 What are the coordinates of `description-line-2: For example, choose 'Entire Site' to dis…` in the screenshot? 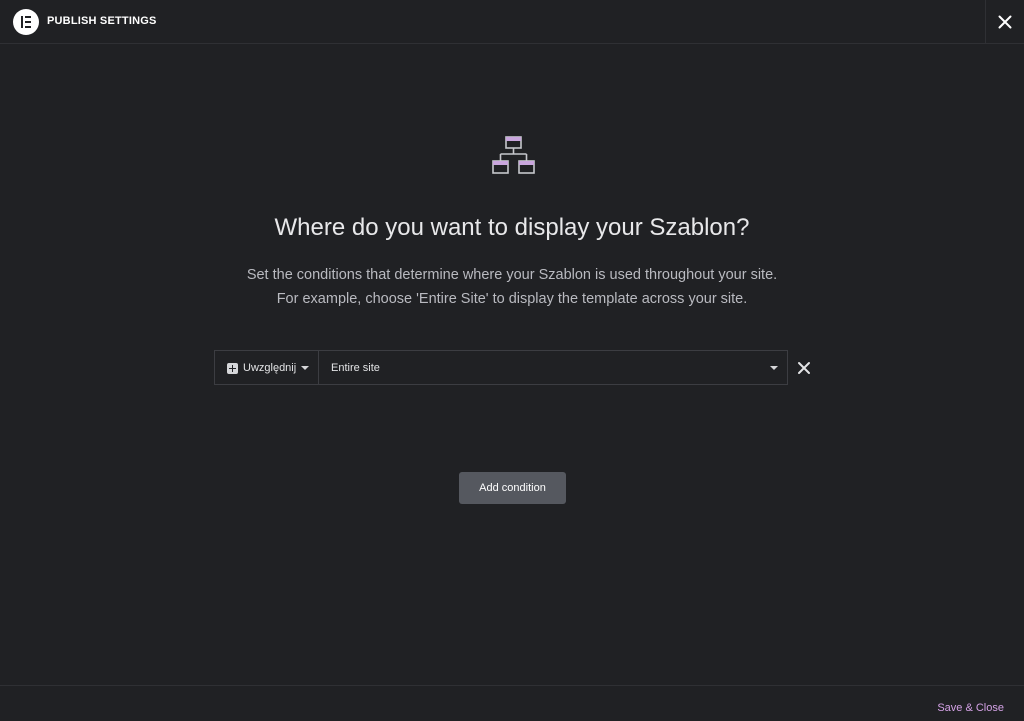 It's located at (512, 299).